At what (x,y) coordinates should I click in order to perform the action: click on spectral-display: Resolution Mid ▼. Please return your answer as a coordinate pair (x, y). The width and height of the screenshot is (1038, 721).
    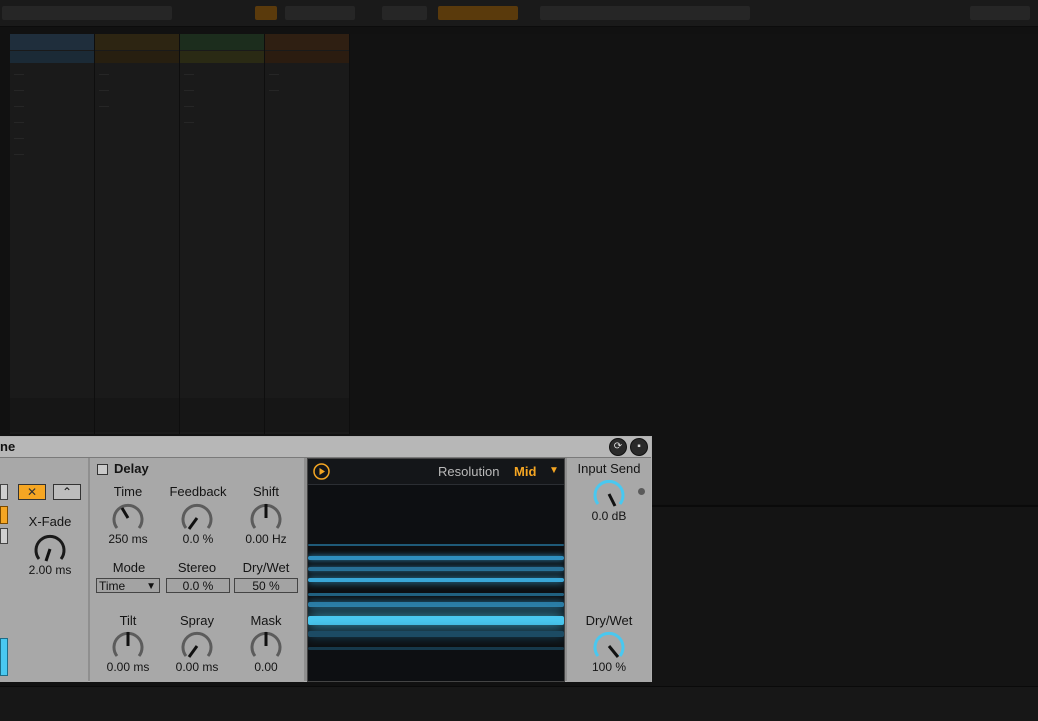
    Looking at the image, I should click on (436, 570).